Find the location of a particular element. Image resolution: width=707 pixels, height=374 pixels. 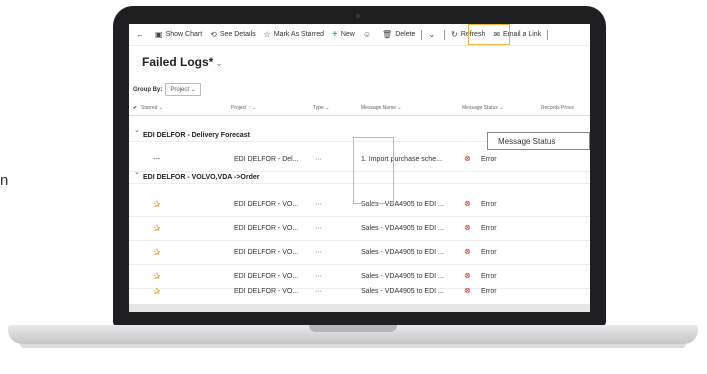

column-header-message-status: Message Status ⌄ is located at coordinates (482, 108).